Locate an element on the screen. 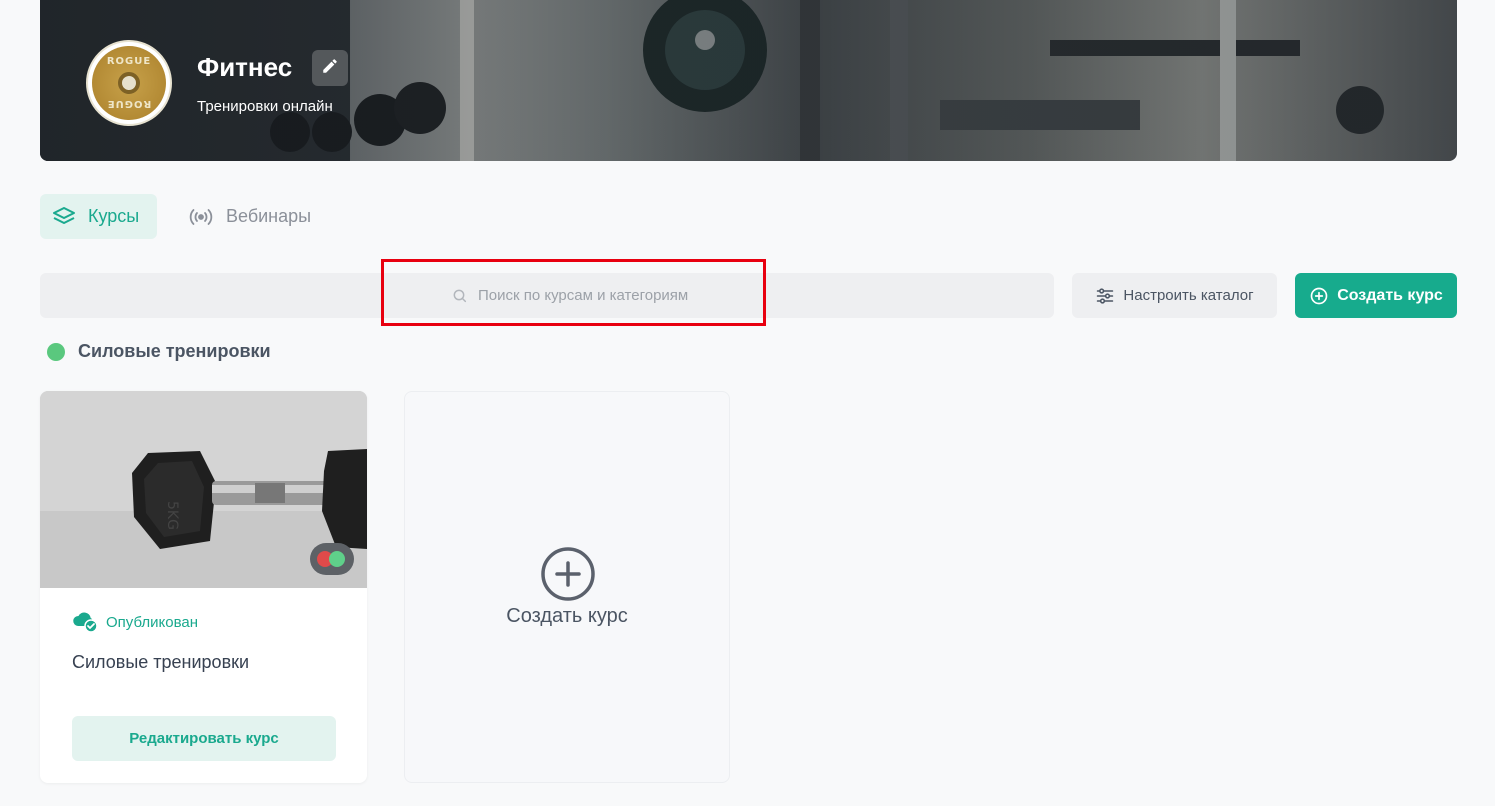  edit-school-button is located at coordinates (330, 68).